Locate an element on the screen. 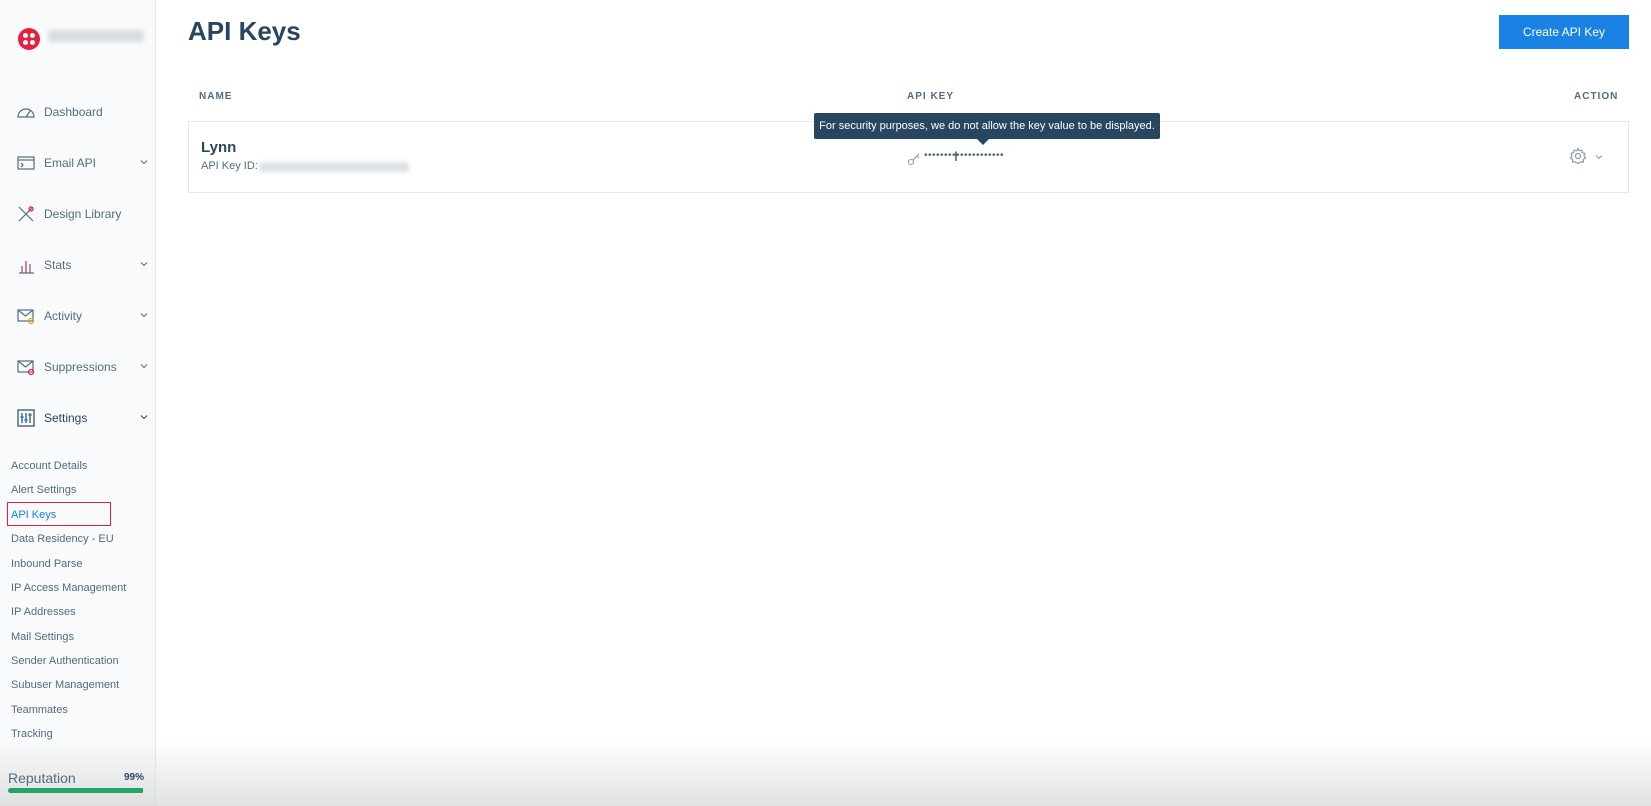 The width and height of the screenshot is (1651, 806). api-key-name: Lynn is located at coordinates (218, 147).